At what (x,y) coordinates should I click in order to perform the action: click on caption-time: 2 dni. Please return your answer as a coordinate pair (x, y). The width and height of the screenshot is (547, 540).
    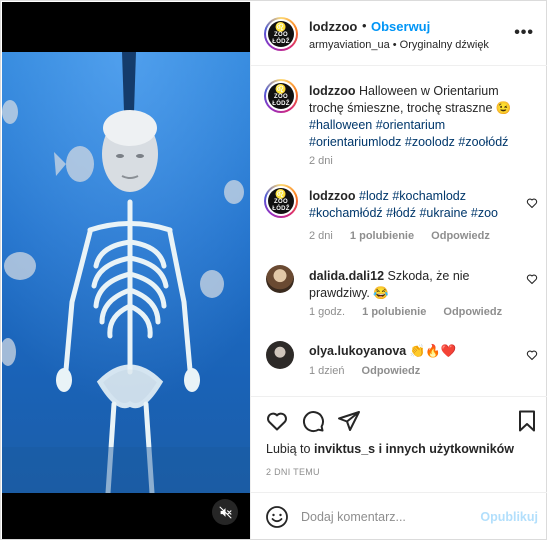
    Looking at the image, I should click on (321, 161).